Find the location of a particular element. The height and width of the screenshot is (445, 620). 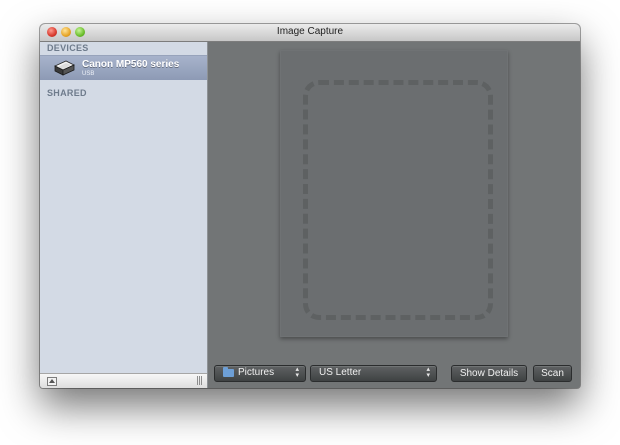

shared-header: SHARED is located at coordinates (67, 93).